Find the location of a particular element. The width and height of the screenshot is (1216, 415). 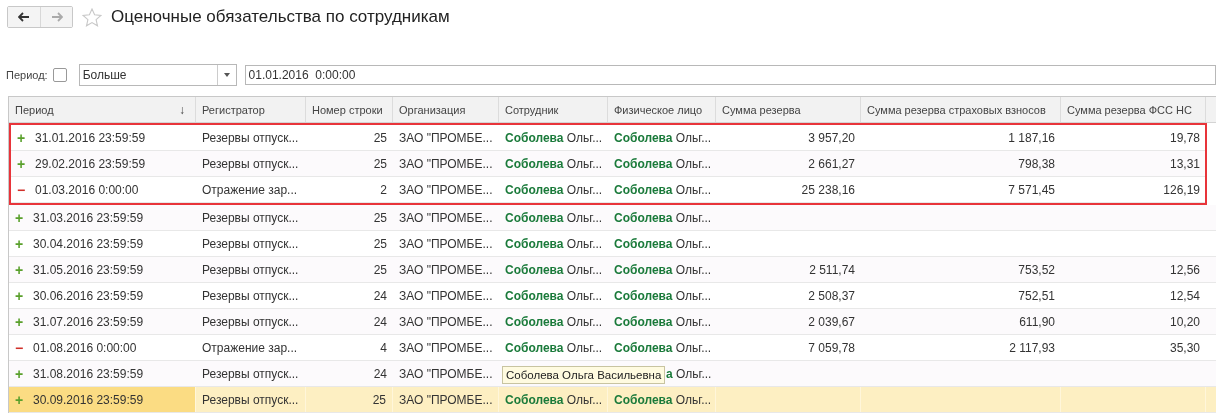

table-cell: 12,56 is located at coordinates (1184, 269).